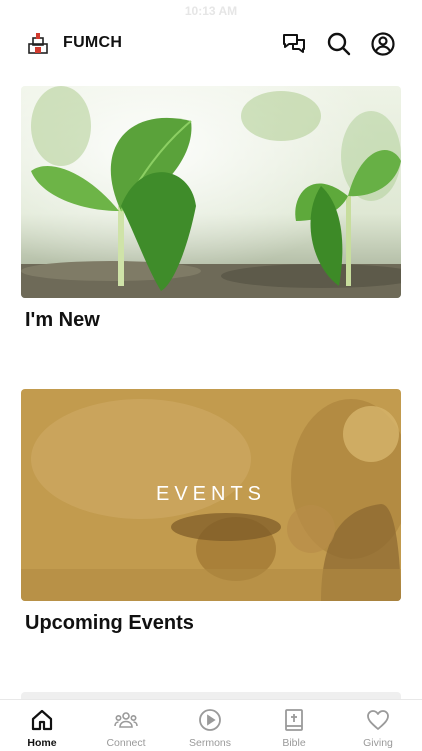  I want to click on bible-icon, so click(294, 720).